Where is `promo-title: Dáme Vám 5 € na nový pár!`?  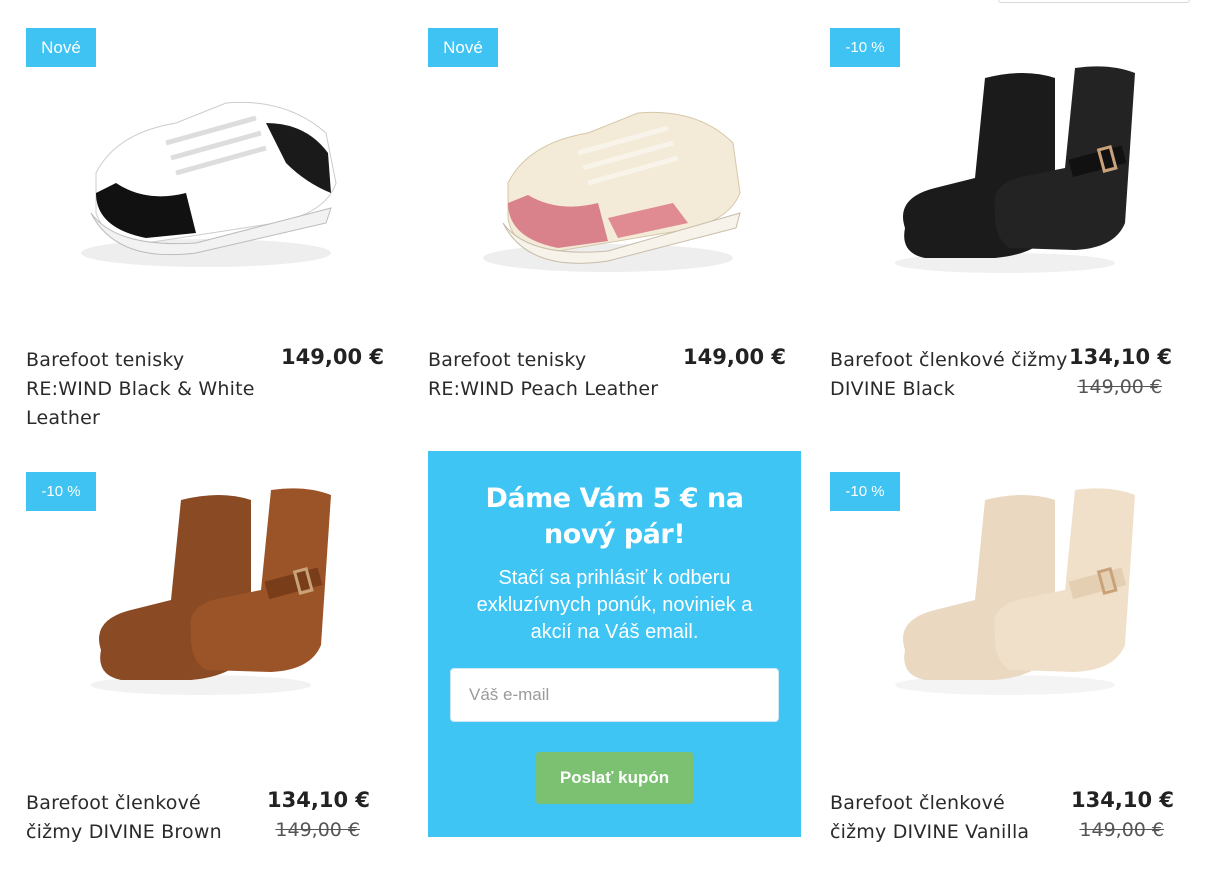
promo-title: Dáme Vám 5 € na nový pár! is located at coordinates (614, 516).